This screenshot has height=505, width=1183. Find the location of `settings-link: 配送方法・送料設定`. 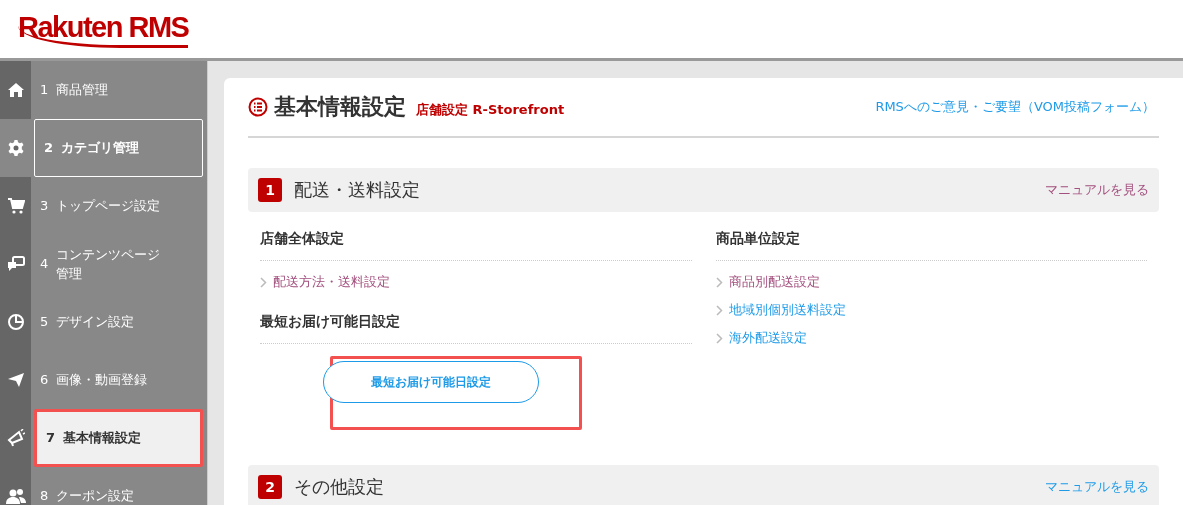

settings-link: 配送方法・送料設定 is located at coordinates (476, 282).